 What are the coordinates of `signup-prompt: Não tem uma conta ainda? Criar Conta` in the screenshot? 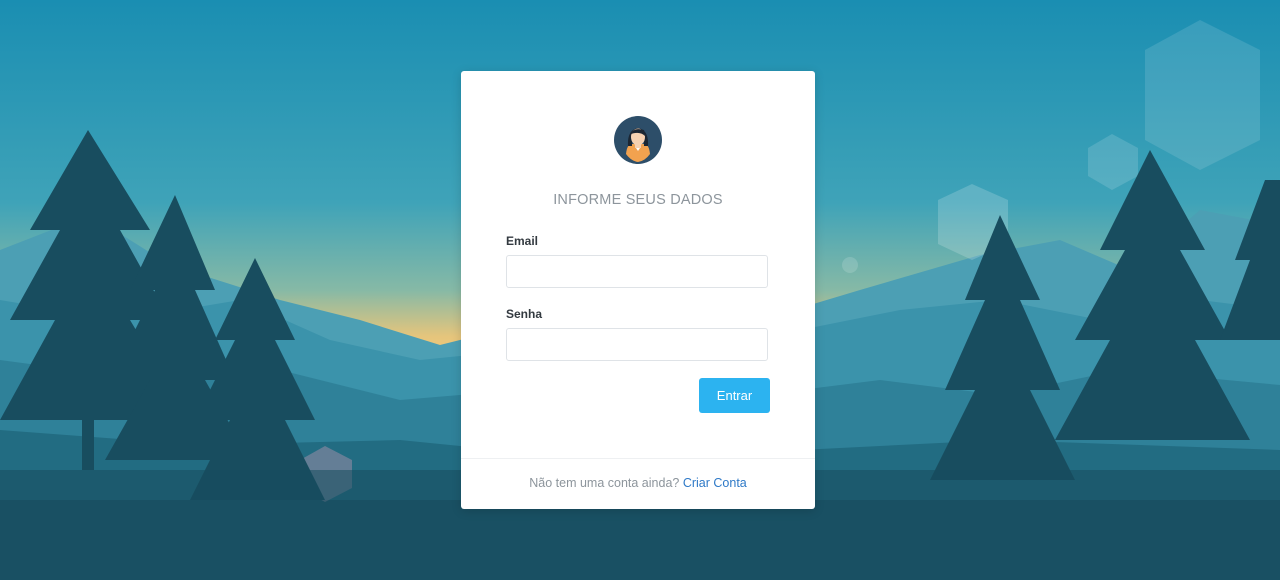 It's located at (638, 483).